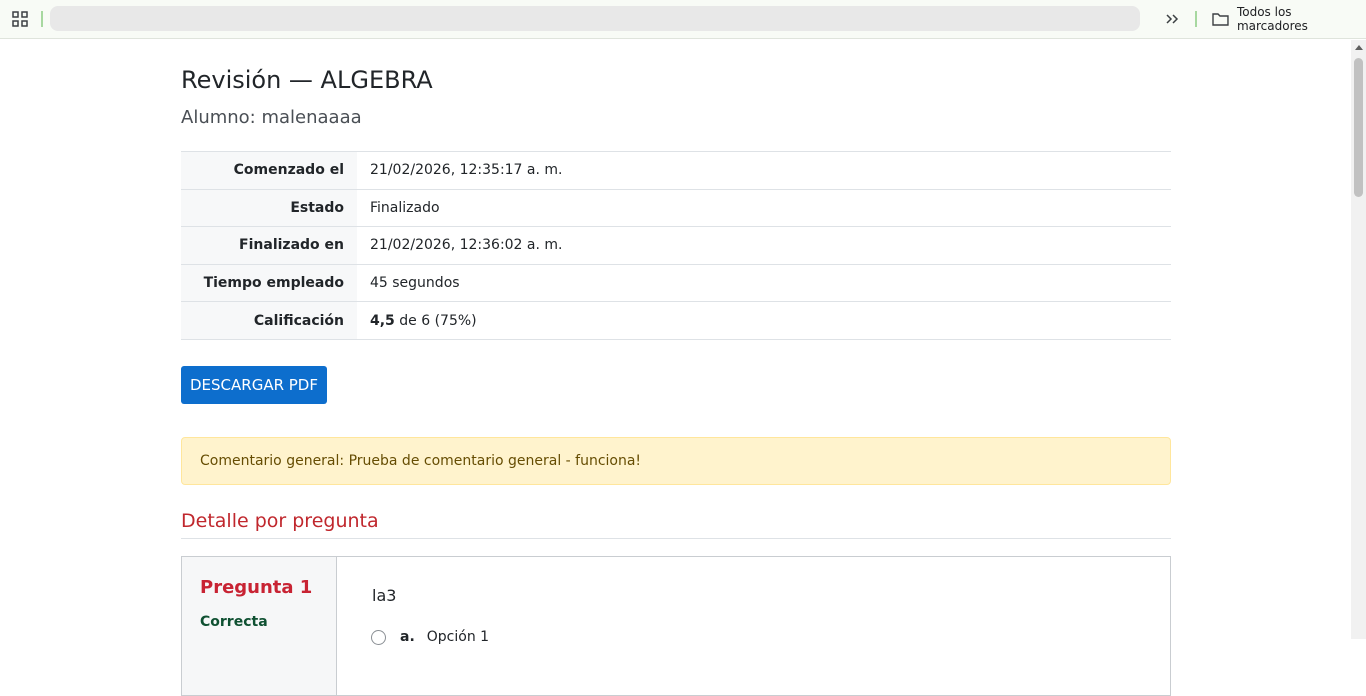 Image resolution: width=1366 pixels, height=696 pixels. Describe the element at coordinates (458, 637) in the screenshot. I see `option-label: Opción 1` at that location.